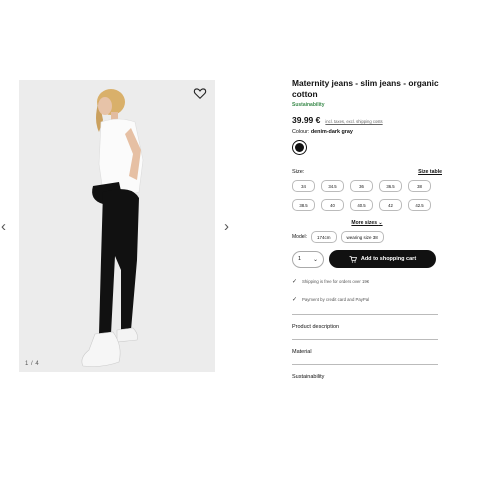  I want to click on info-shipping: ✓ Shipping is free for orders over 19€, so click(367, 281).